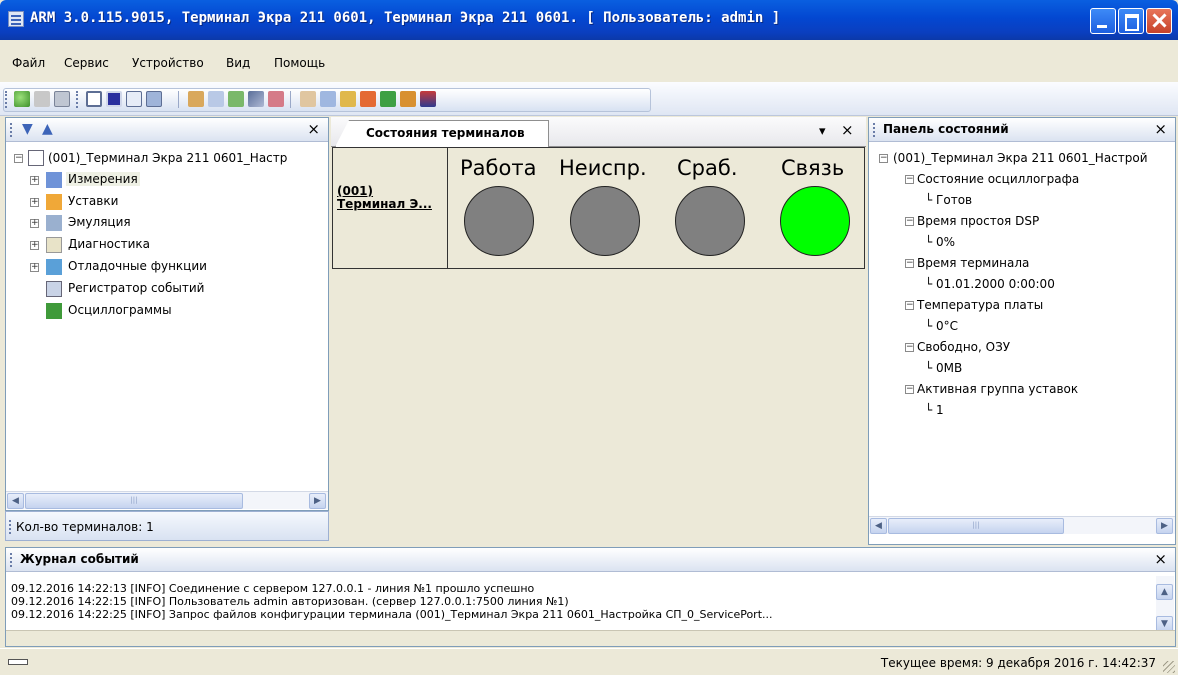 The width and height of the screenshot is (1178, 675). I want to click on signal-icon, so click(368, 99).